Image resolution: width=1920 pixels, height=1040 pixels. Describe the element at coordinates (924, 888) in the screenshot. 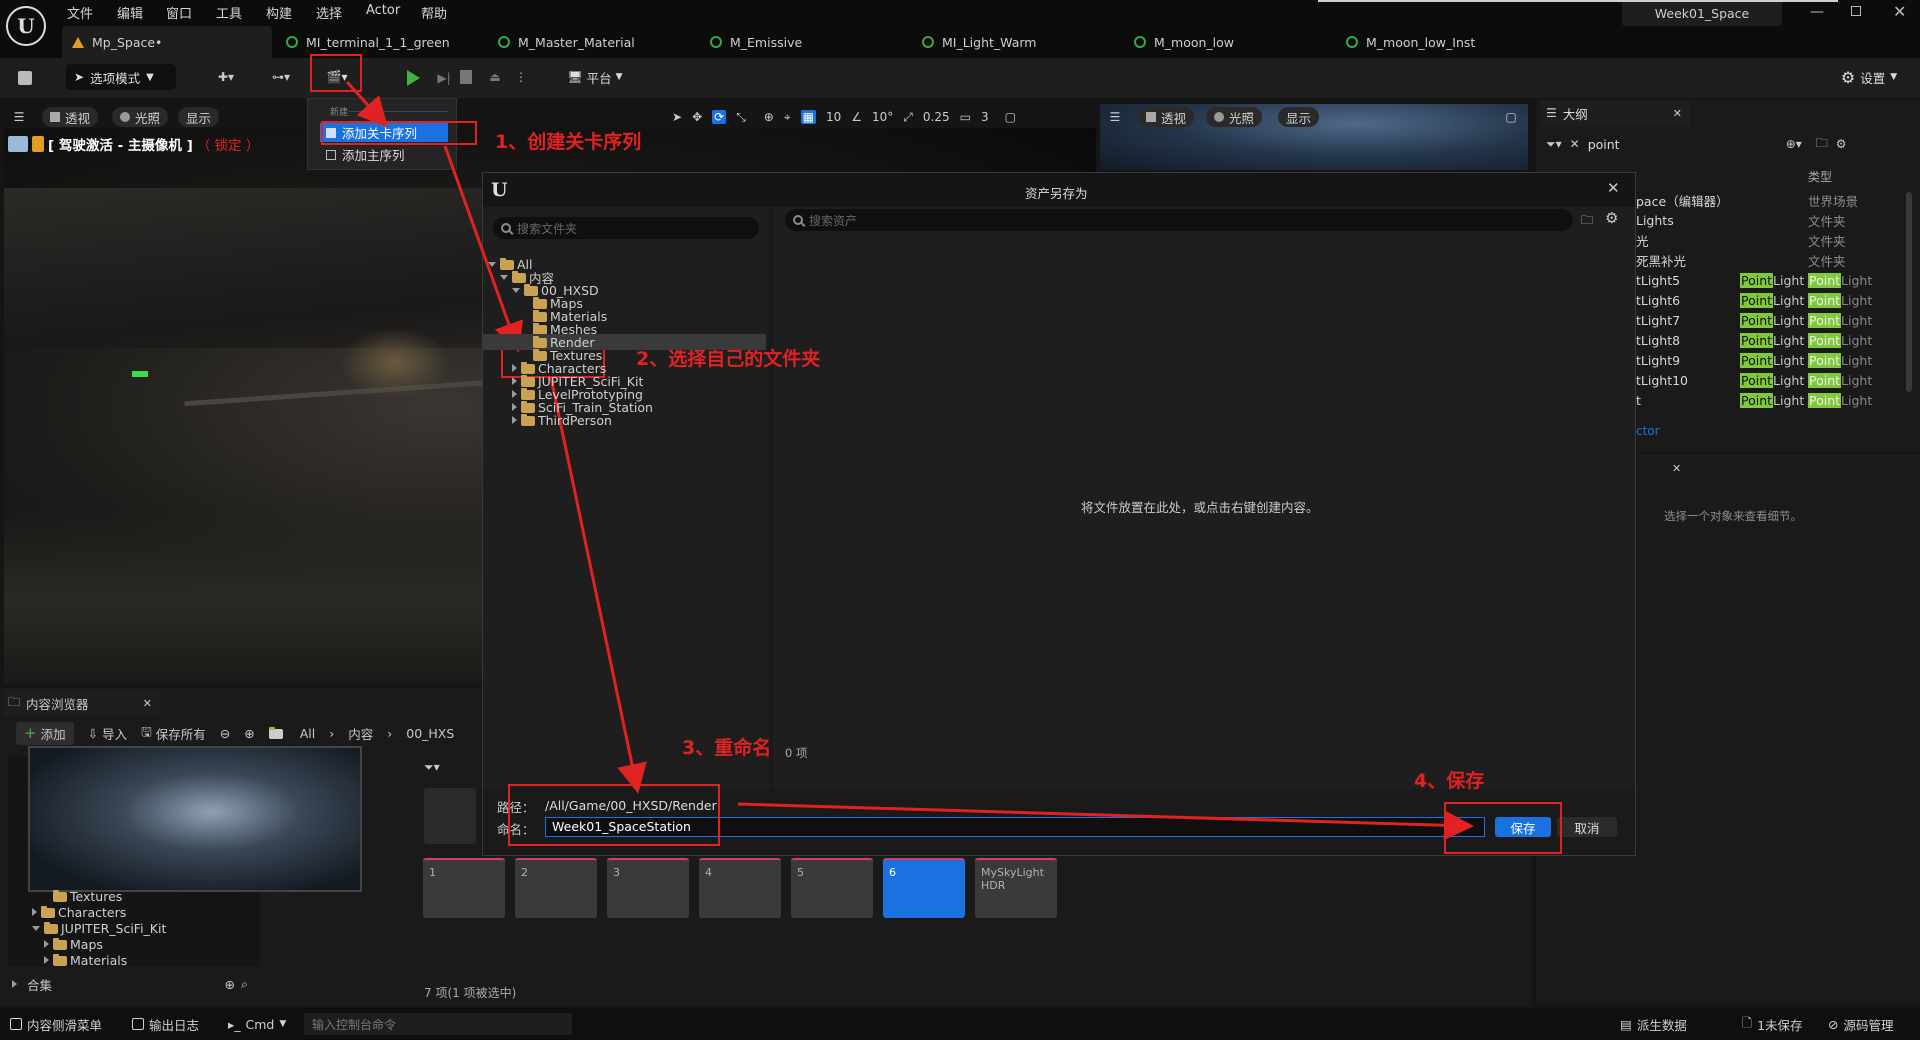

I see `asset-tile: 6` at that location.